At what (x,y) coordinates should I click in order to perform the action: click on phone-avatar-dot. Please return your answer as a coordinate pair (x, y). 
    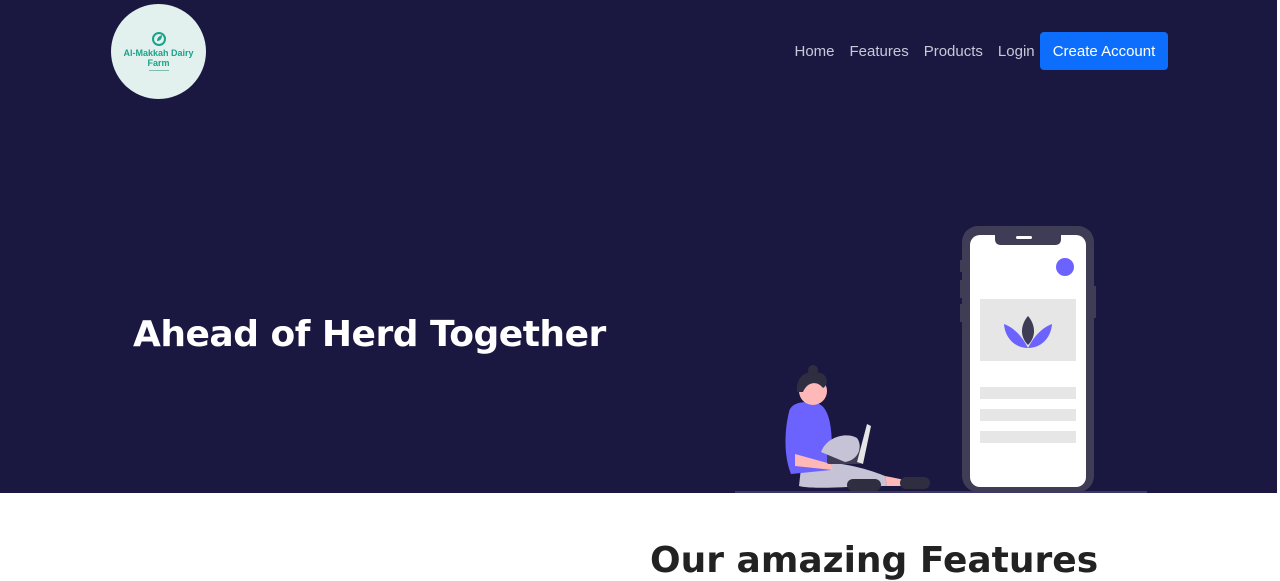
    Looking at the image, I should click on (1065, 267).